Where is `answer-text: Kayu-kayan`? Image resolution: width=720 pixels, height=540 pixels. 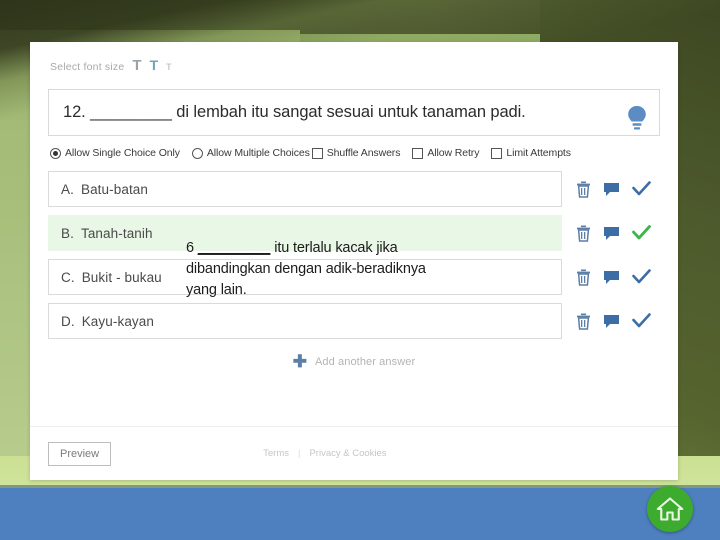
answer-text: Kayu-kayan is located at coordinates (117, 321).